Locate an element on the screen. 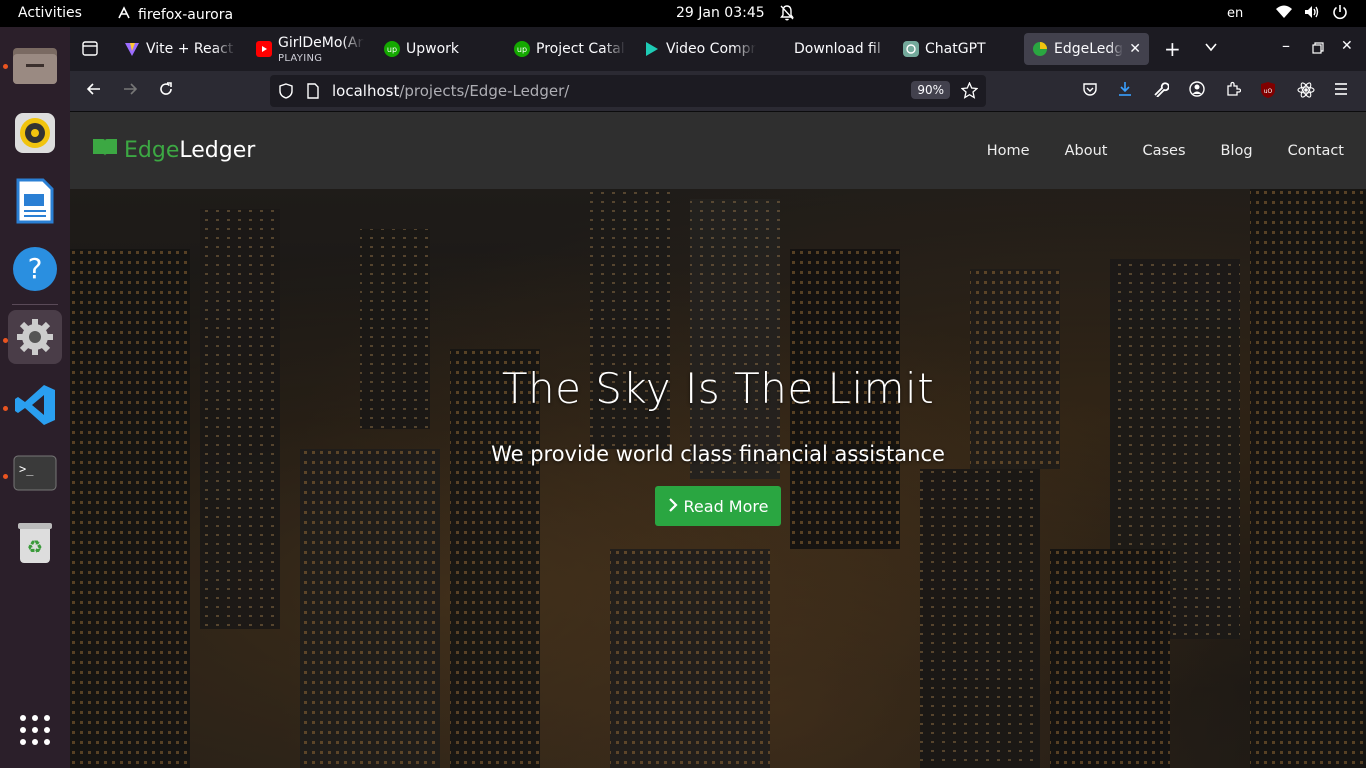 The width and height of the screenshot is (1366, 768). tab-vite-react: Vite + React is located at coordinates (180, 49).